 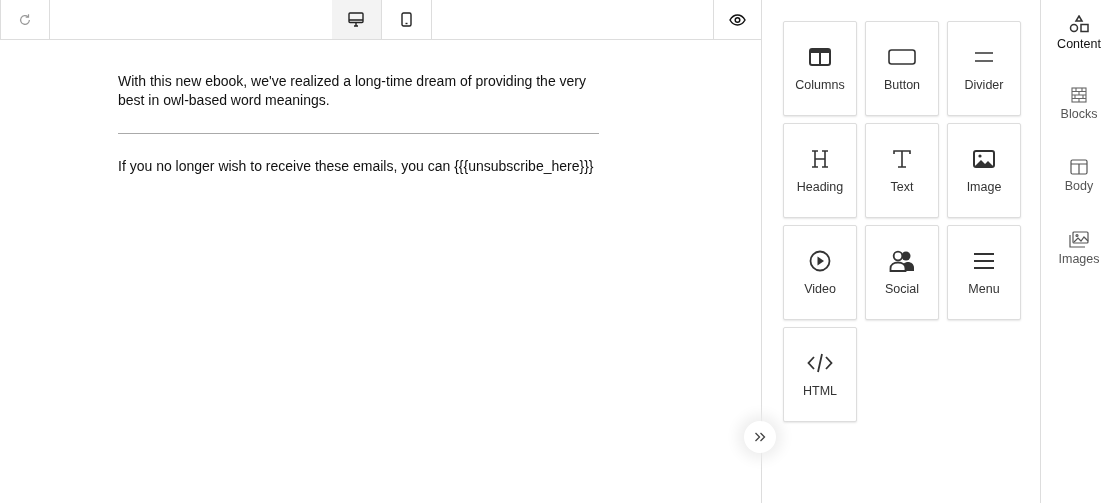 What do you see at coordinates (820, 374) in the screenshot?
I see `content-tile: HTML` at bounding box center [820, 374].